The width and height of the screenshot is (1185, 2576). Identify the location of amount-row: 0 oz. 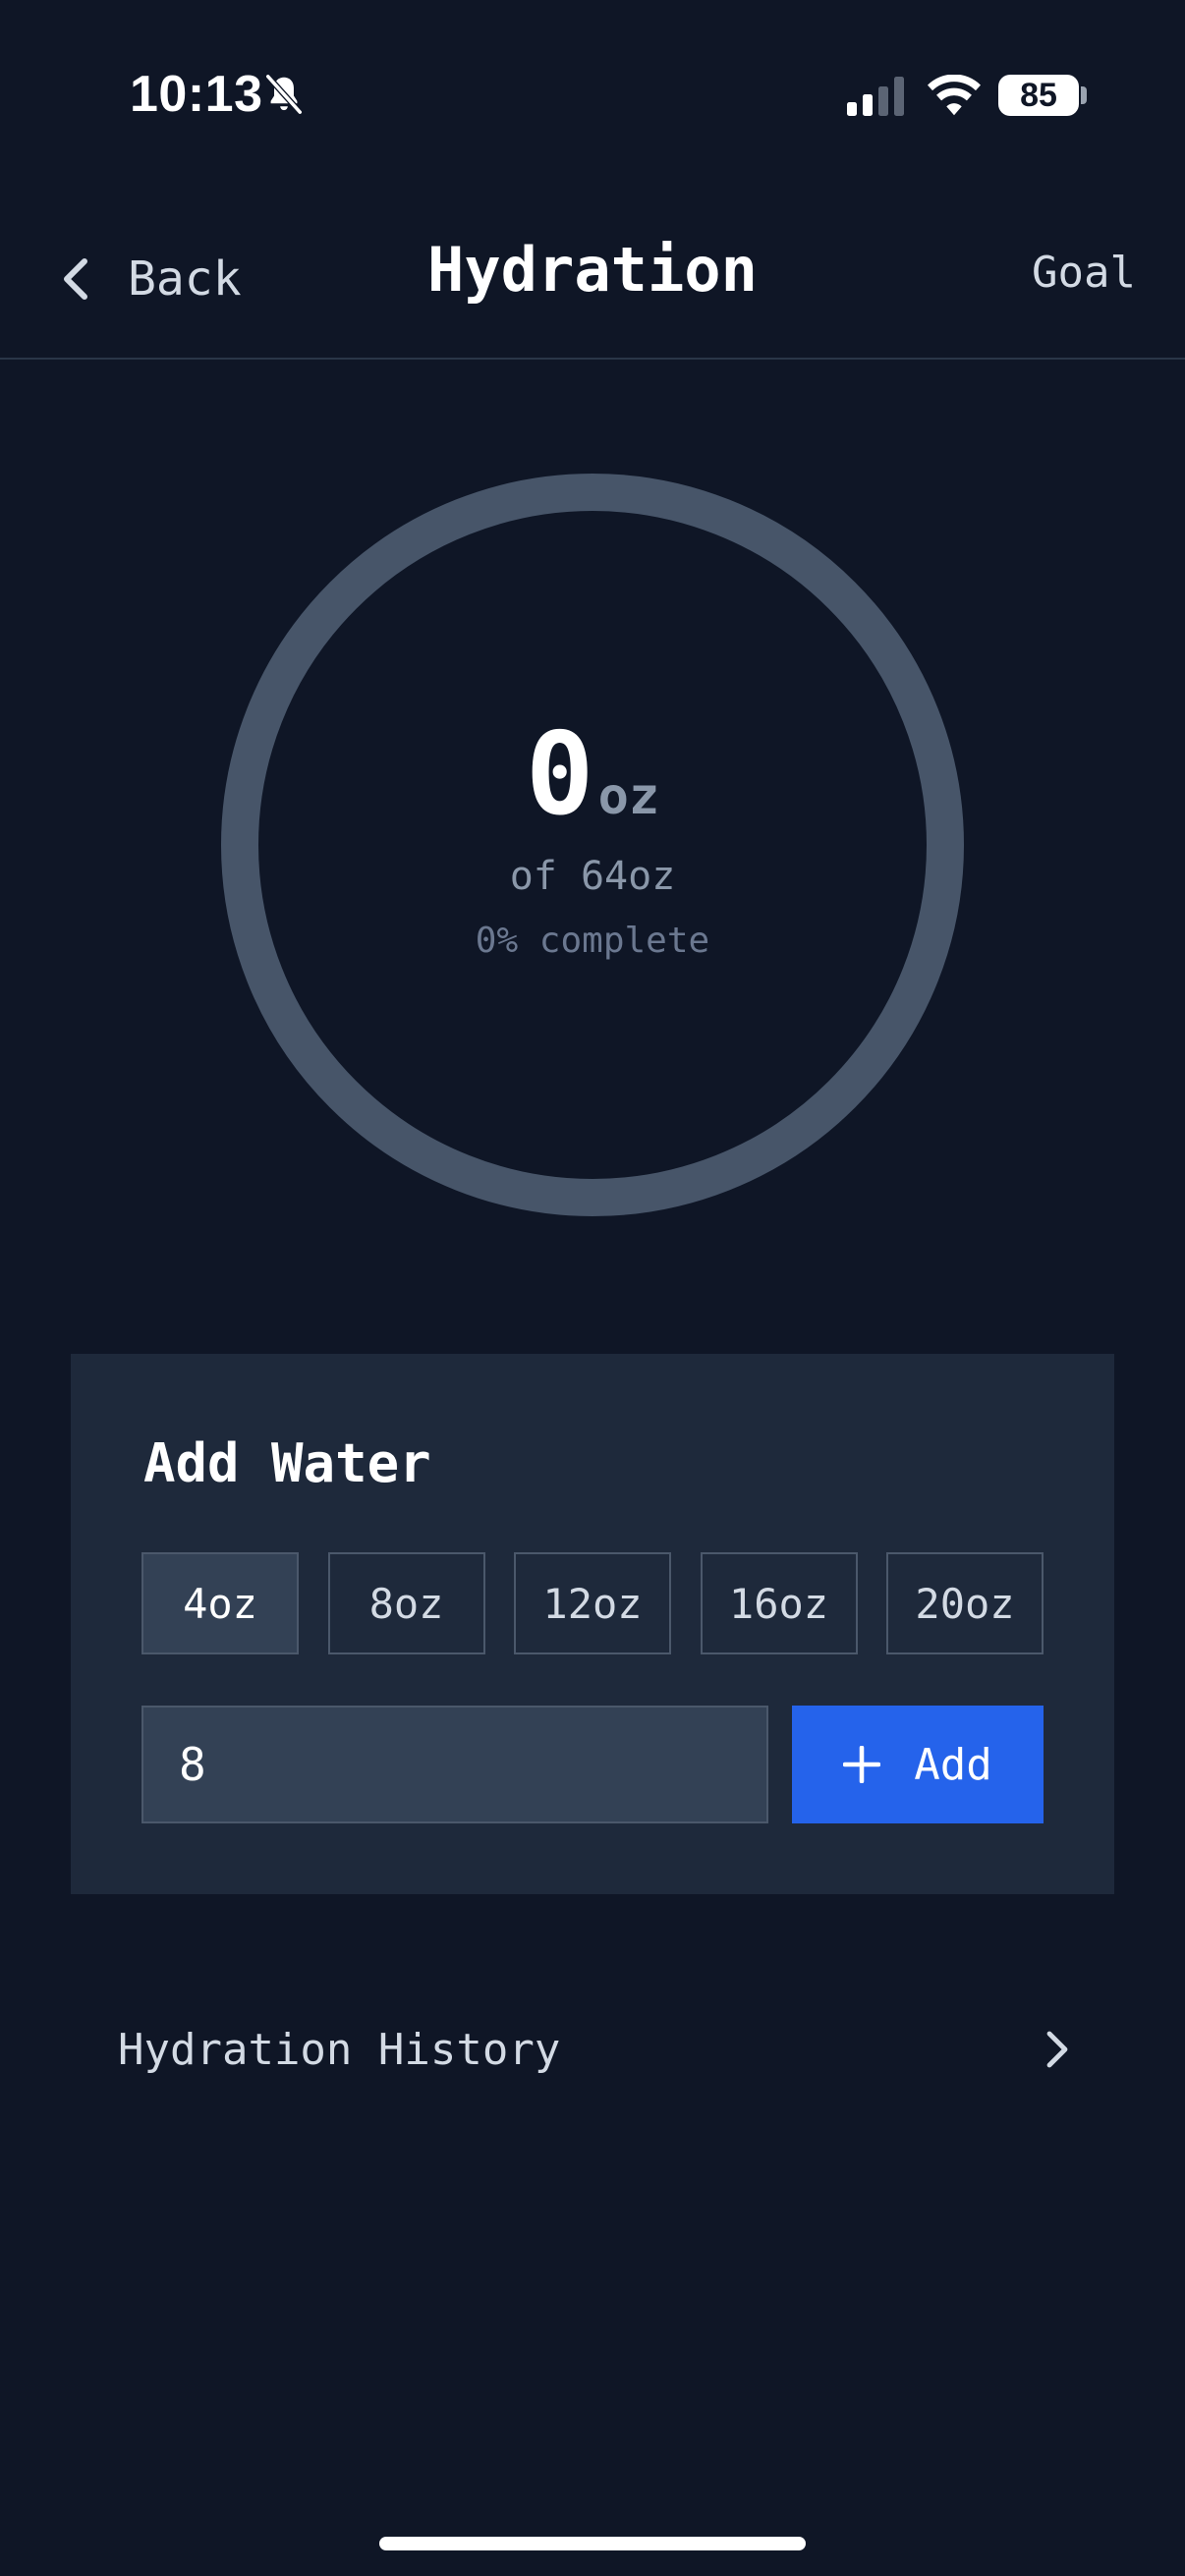
(592, 774).